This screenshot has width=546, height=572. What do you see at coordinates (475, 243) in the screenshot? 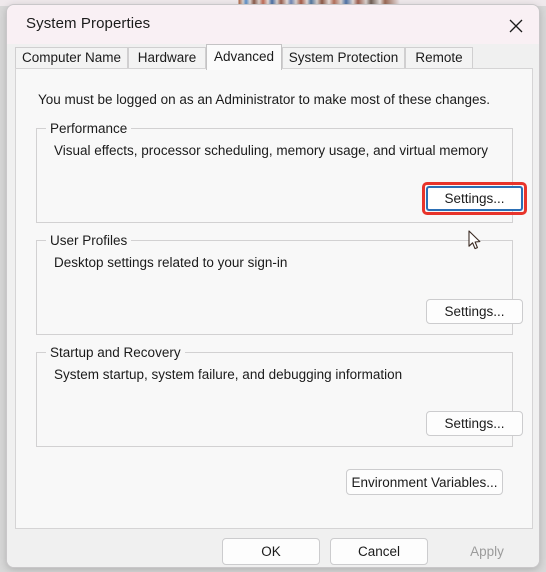
I see `mouse-cursor` at bounding box center [475, 243].